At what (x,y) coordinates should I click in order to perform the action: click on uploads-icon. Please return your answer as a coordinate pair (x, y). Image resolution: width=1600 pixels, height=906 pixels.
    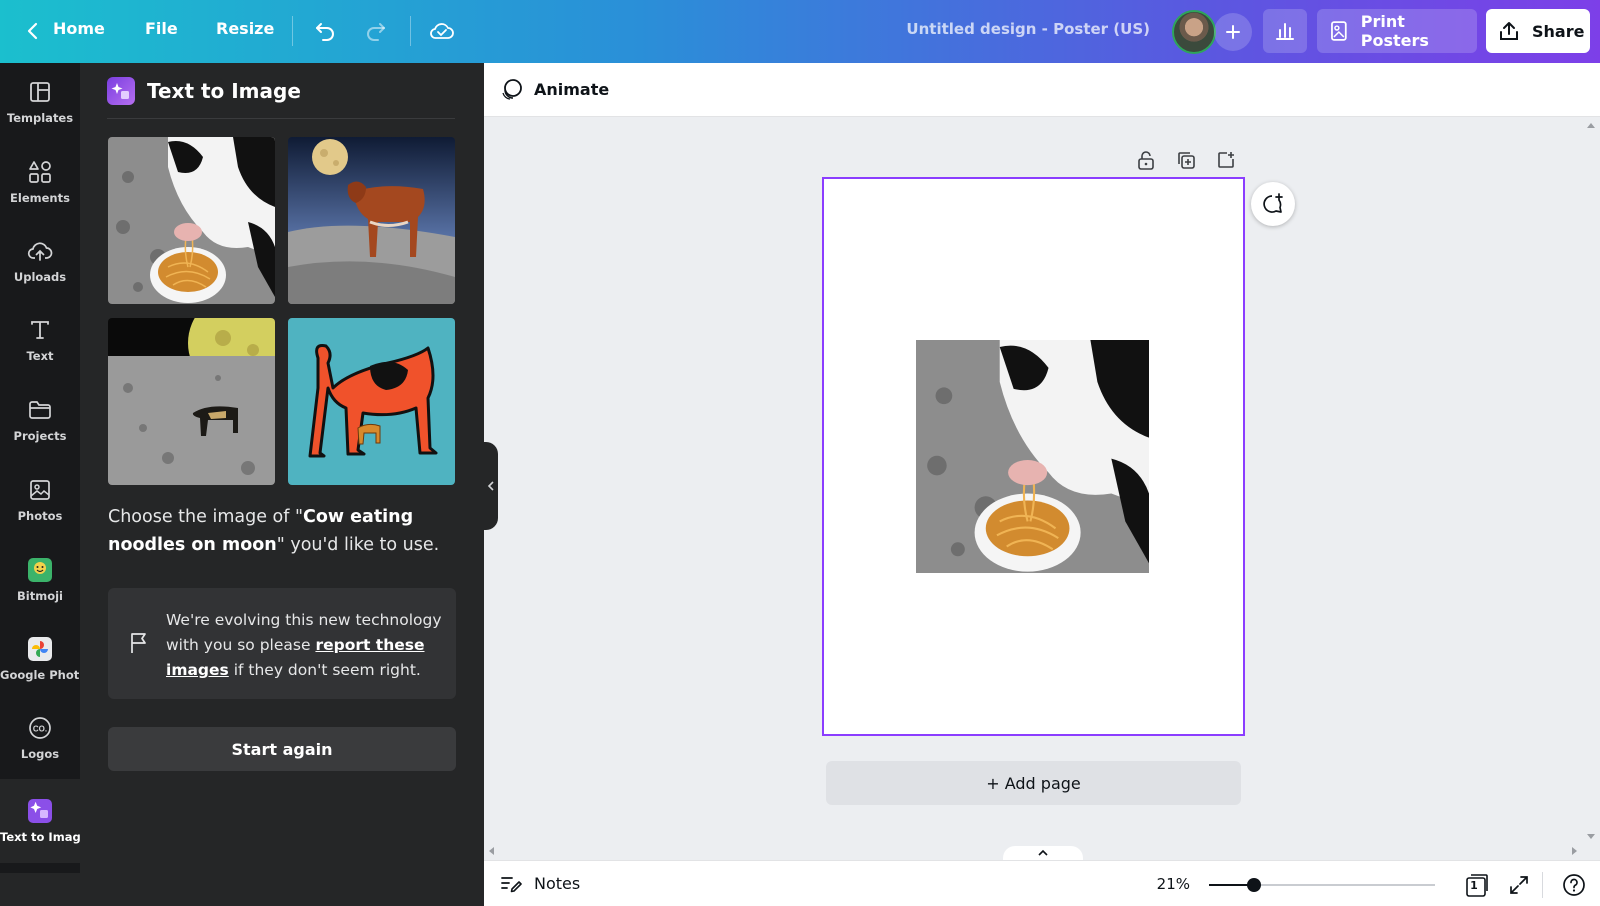
    Looking at the image, I should click on (40, 251).